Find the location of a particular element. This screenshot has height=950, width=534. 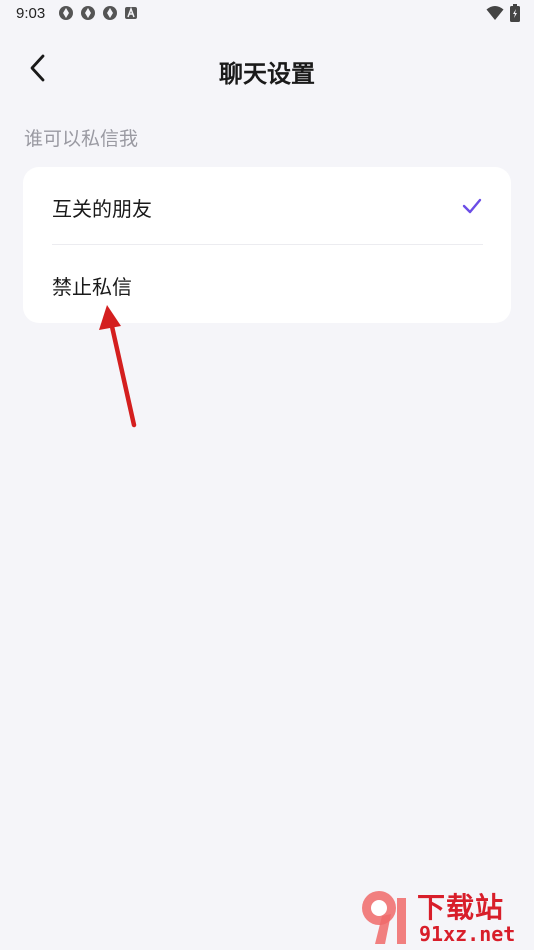

watermark: 下载站 91xz.net is located at coordinates (442, 917).